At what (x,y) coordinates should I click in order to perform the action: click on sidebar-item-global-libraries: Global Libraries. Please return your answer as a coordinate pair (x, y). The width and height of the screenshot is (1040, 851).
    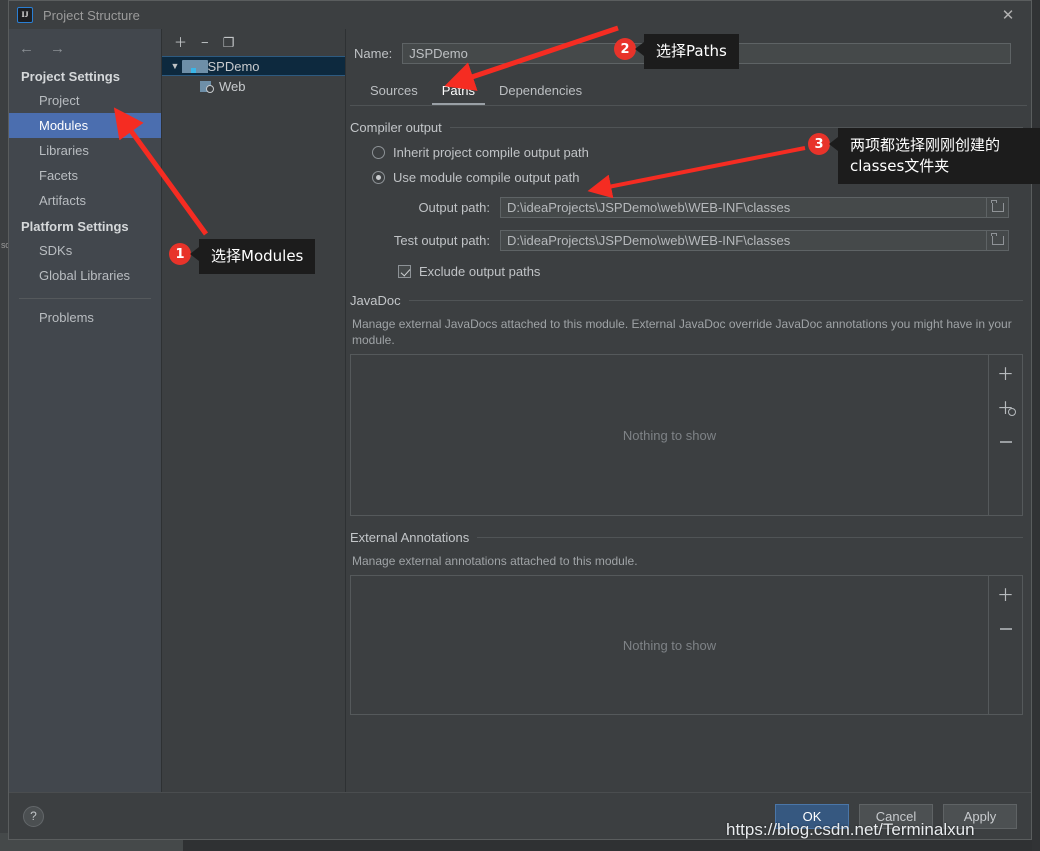
    Looking at the image, I should click on (85, 275).